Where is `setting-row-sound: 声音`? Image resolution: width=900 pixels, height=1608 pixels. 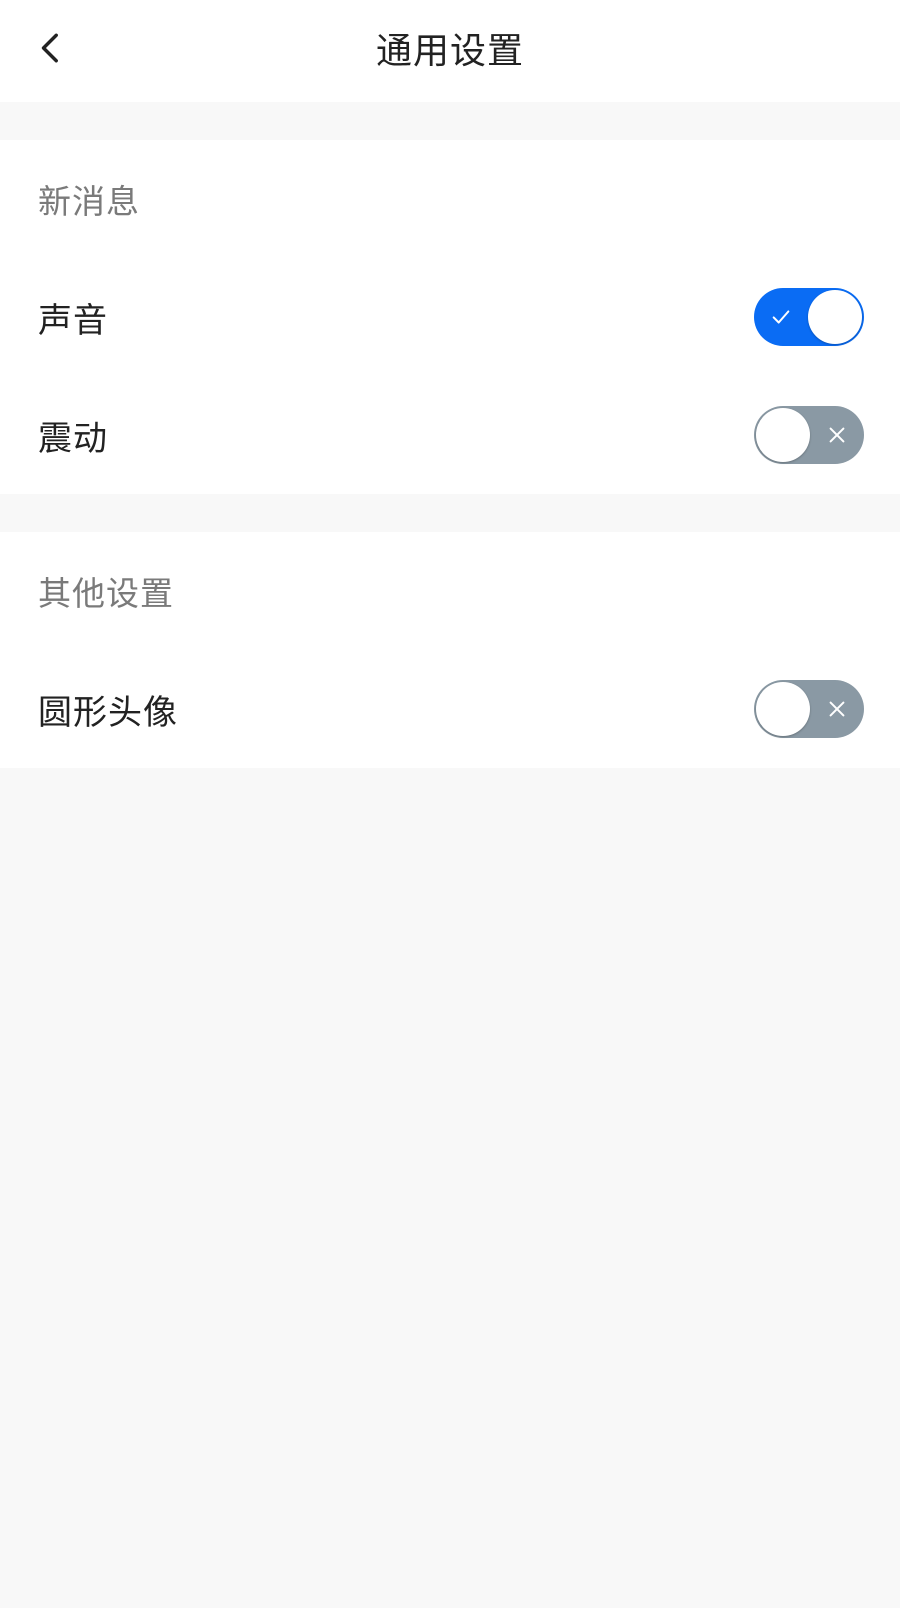 setting-row-sound: 声音 is located at coordinates (450, 317).